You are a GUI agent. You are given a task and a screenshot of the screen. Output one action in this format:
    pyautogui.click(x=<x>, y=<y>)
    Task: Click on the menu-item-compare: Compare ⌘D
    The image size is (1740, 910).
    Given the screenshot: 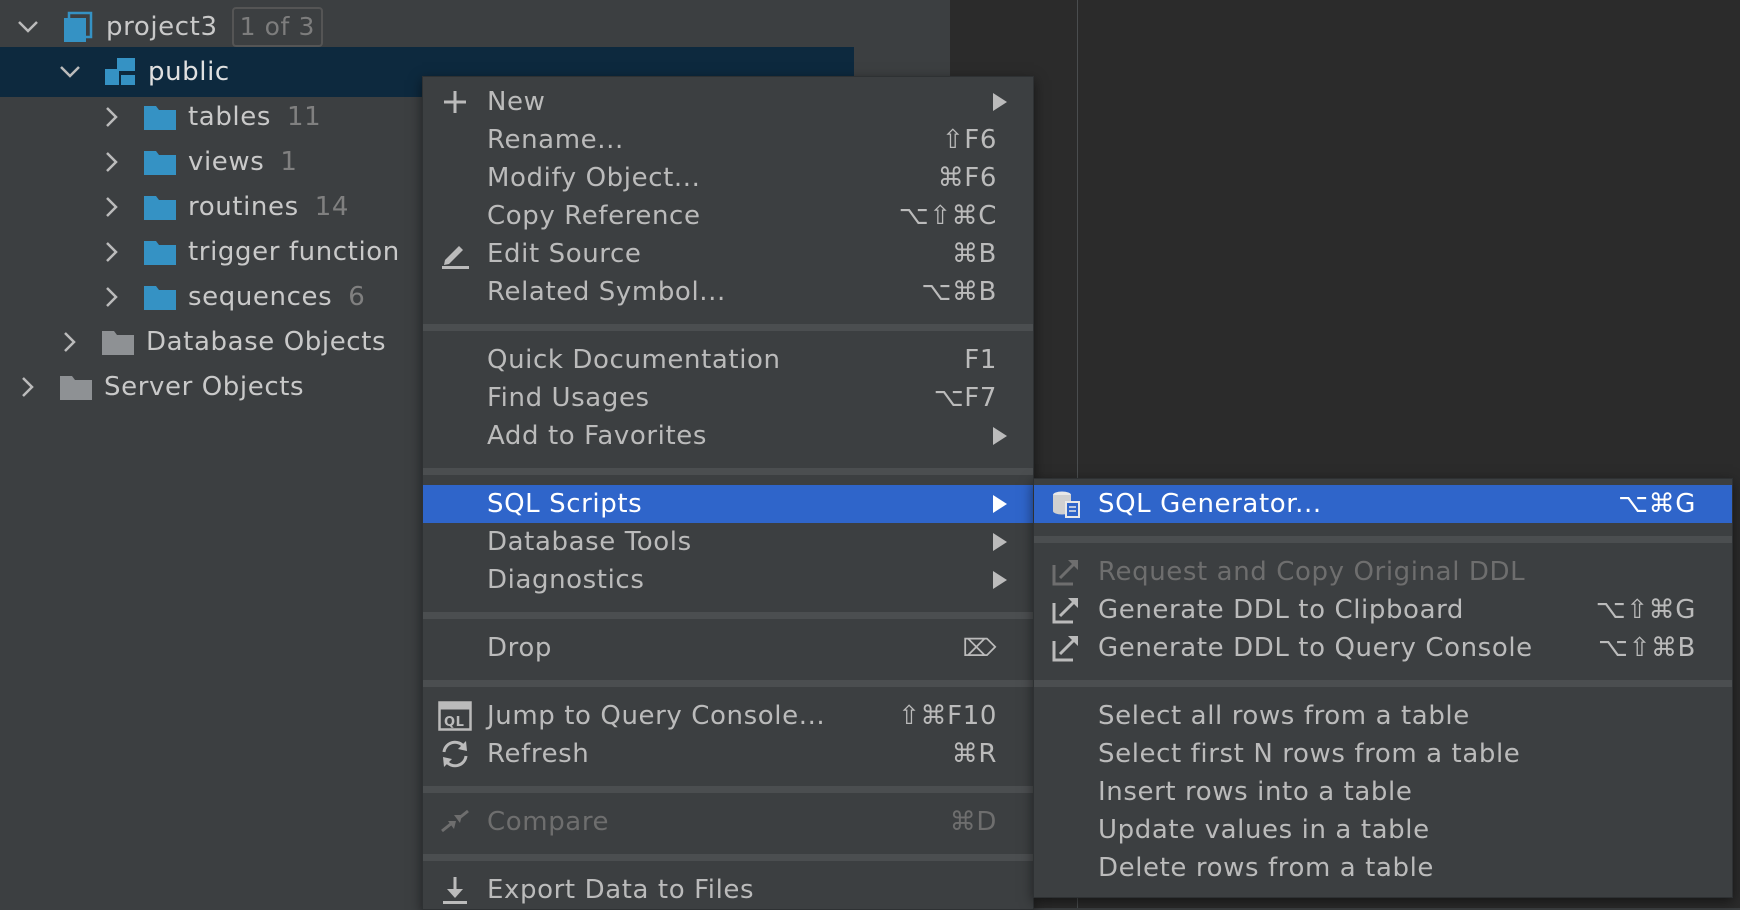 What is the action you would take?
    pyautogui.click(x=728, y=822)
    